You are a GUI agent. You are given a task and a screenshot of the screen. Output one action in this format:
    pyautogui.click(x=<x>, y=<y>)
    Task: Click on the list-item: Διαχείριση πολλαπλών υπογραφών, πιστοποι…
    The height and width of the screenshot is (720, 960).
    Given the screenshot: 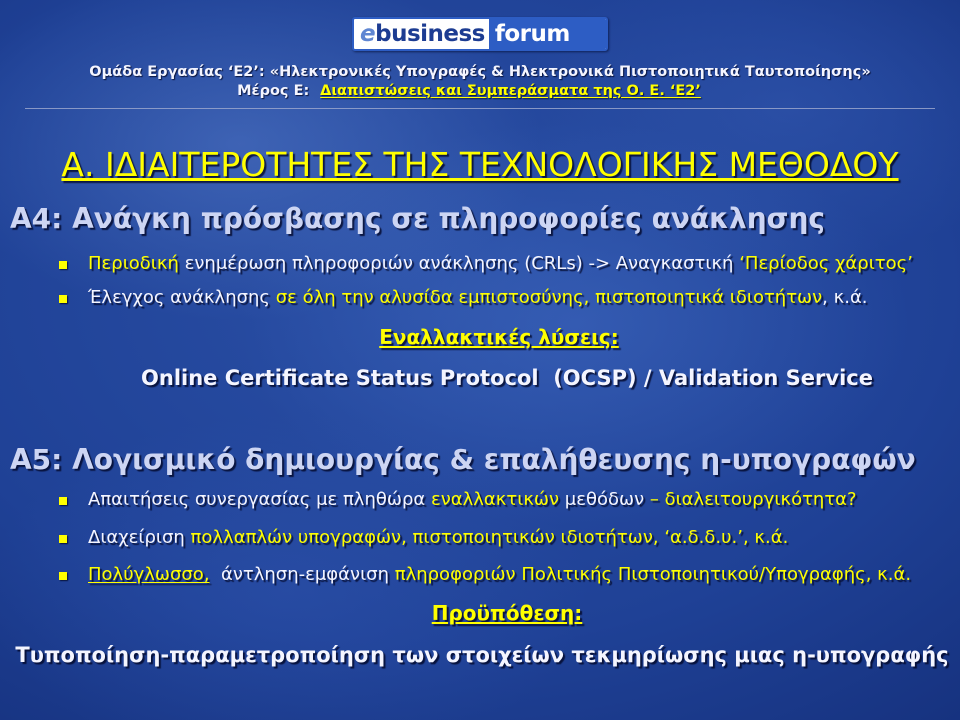 What is the action you would take?
    pyautogui.click(x=505, y=538)
    